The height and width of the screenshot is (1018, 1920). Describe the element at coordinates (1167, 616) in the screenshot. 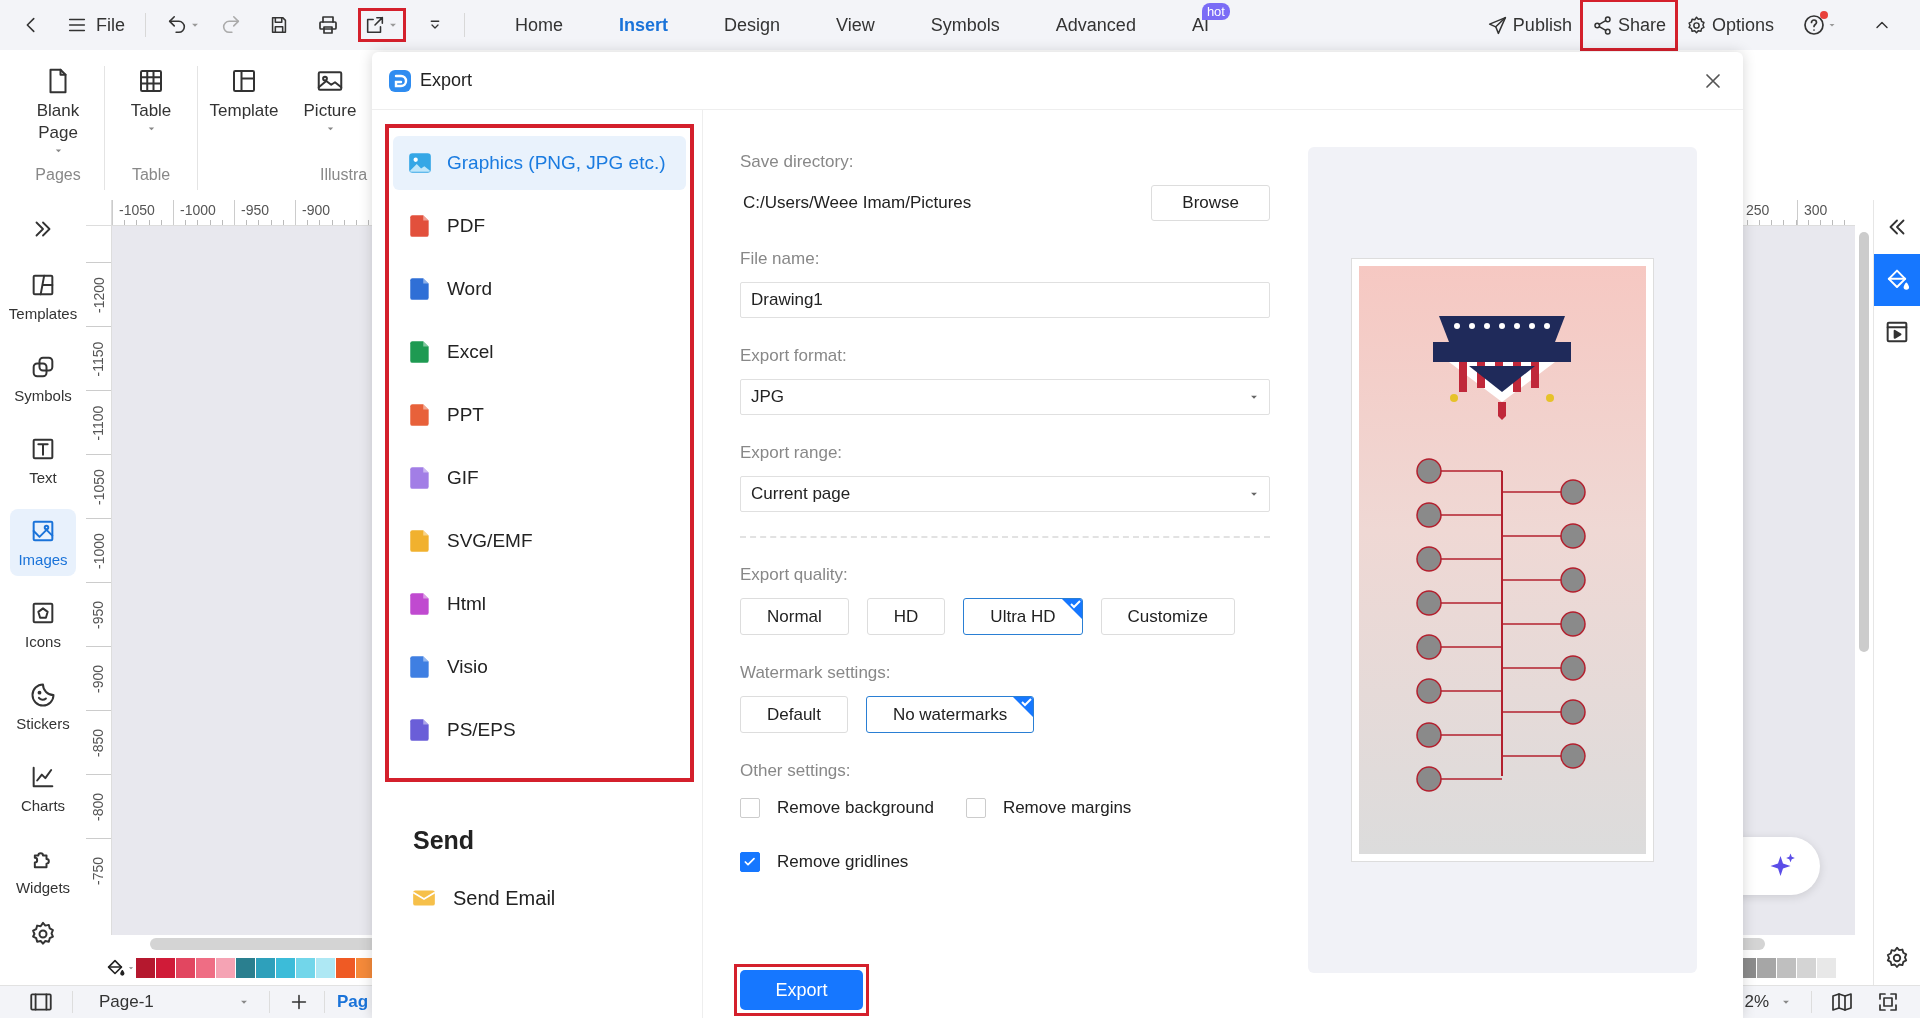

I see `option-button: Customize` at that location.